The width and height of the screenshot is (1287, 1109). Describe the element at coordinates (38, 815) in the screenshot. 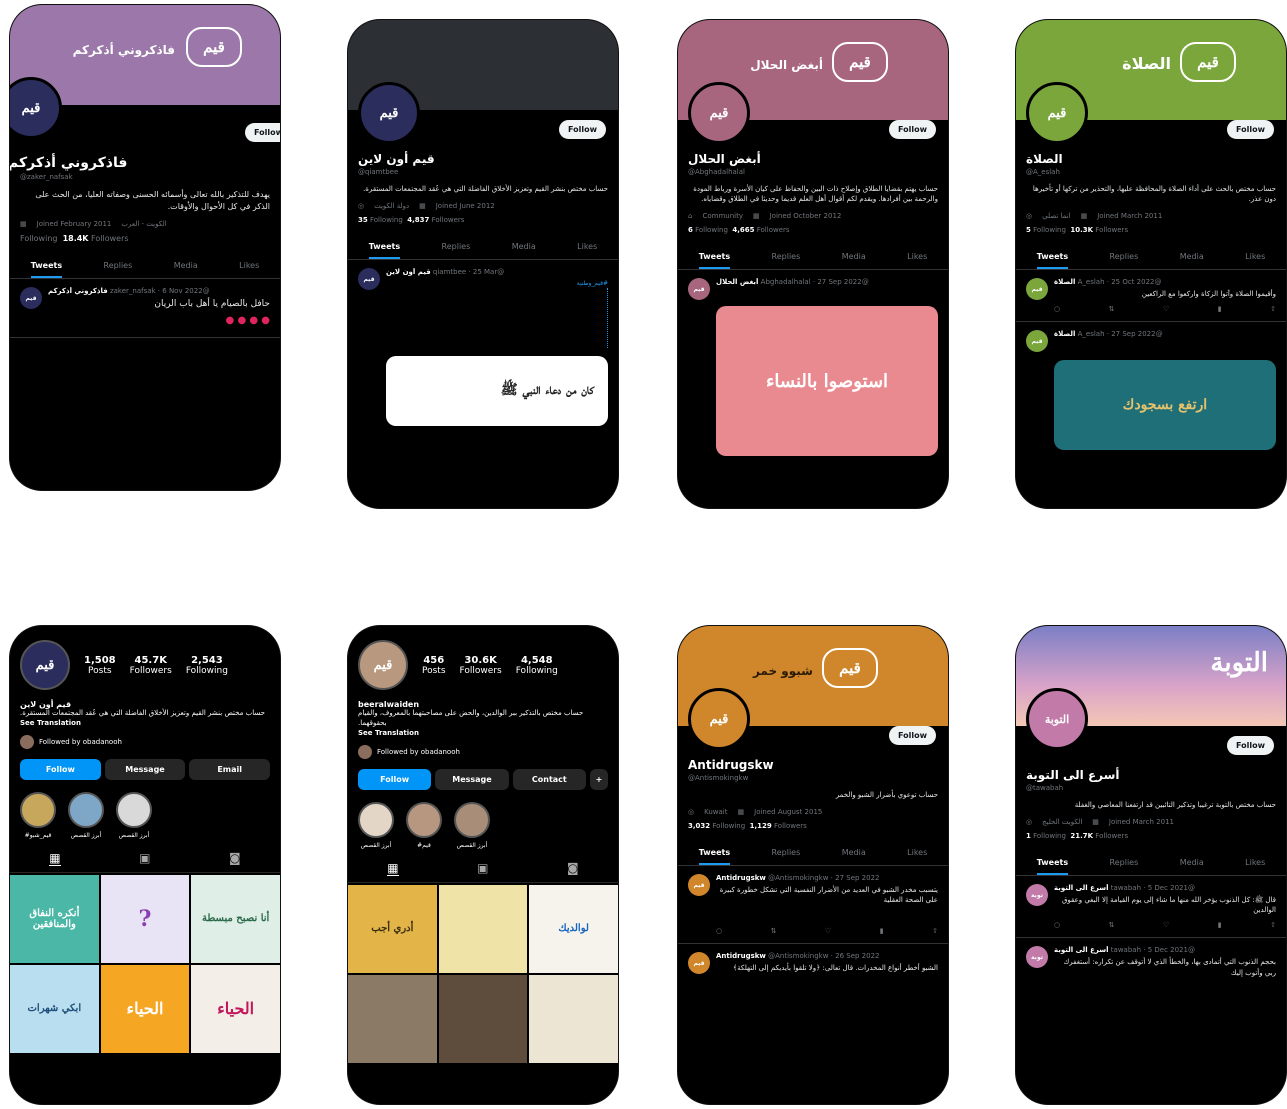

I see `highlight-item: #قيم_شبو` at that location.